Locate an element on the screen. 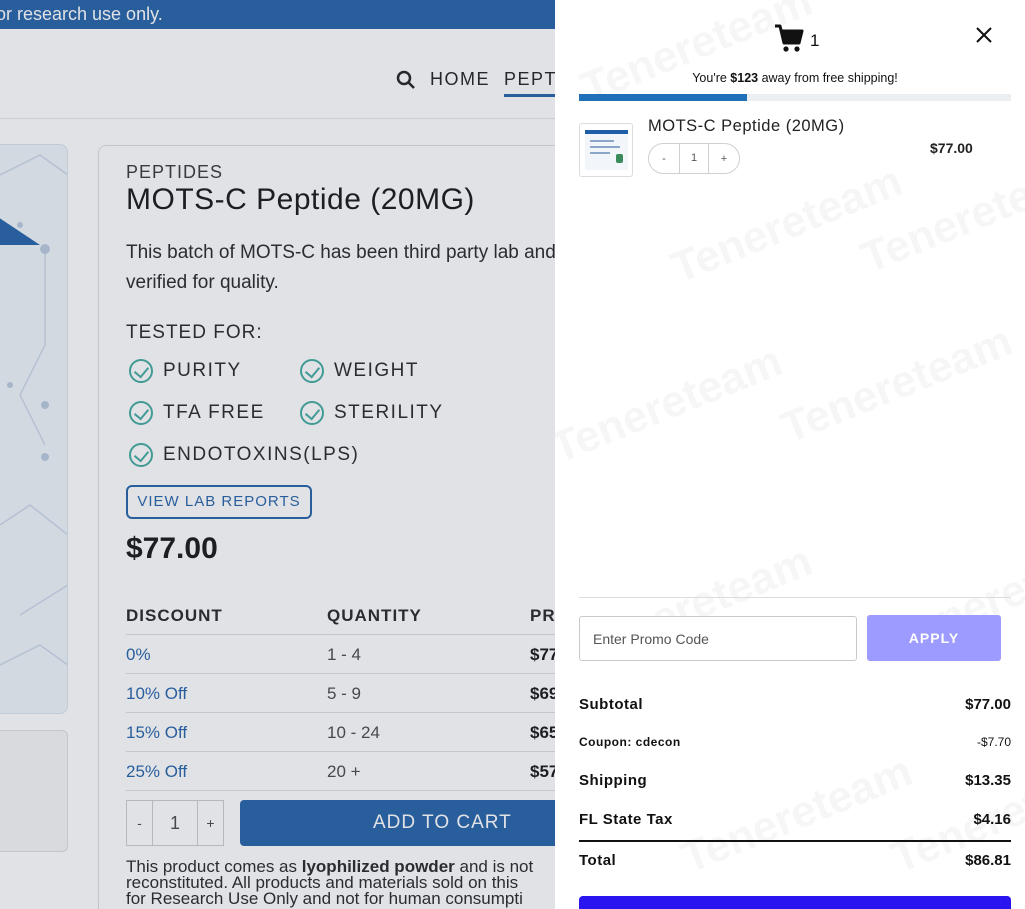  cart-qty-increase-button: + is located at coordinates (724, 159).